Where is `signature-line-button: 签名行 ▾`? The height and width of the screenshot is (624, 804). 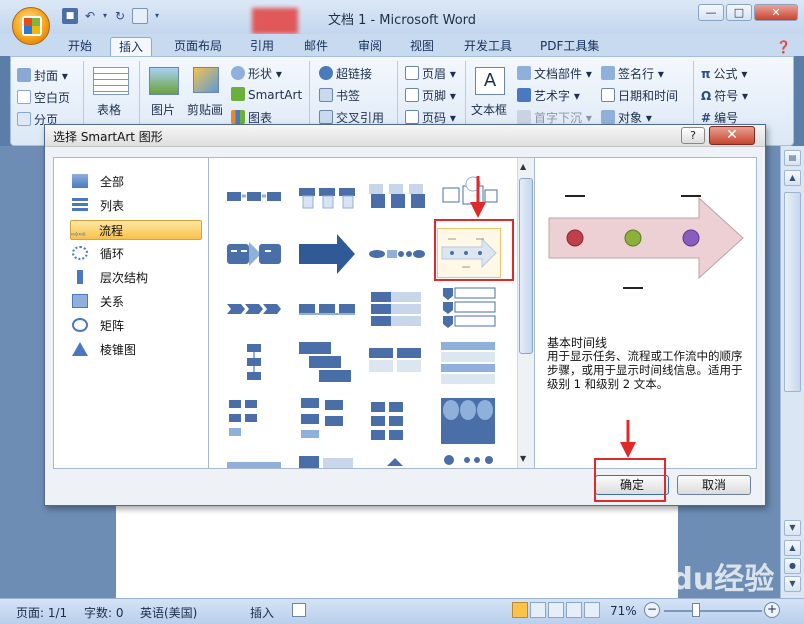
signature-line-button: 签名行 ▾ is located at coordinates (632, 73).